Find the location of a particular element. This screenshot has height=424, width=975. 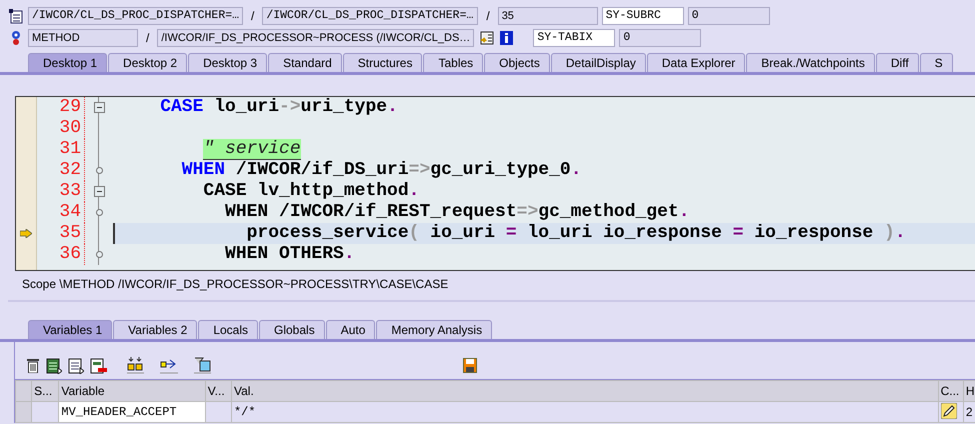

tab: DetailDisplay is located at coordinates (598, 62).